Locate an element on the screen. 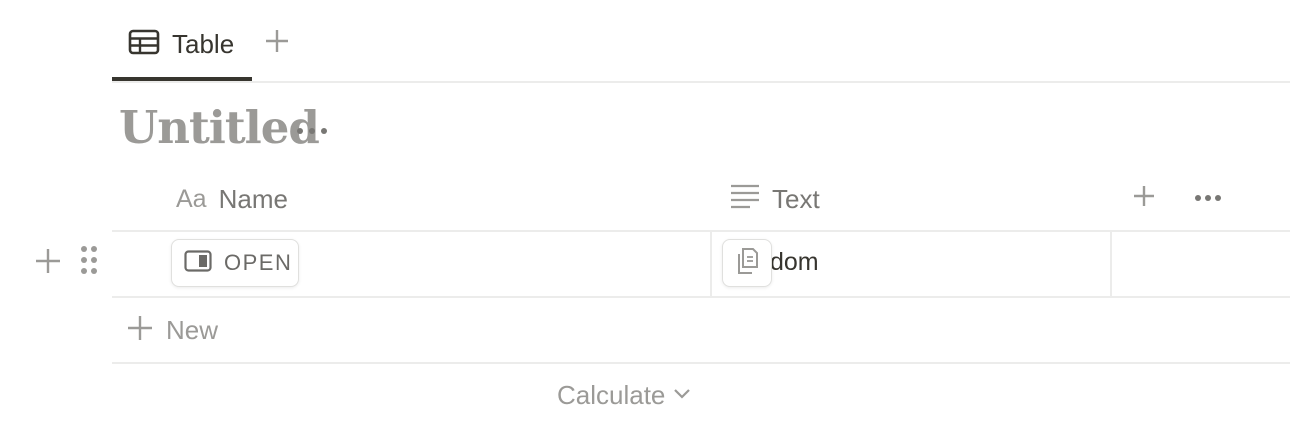 Image resolution: width=1290 pixels, height=444 pixels. row-drag-handle is located at coordinates (89, 262).